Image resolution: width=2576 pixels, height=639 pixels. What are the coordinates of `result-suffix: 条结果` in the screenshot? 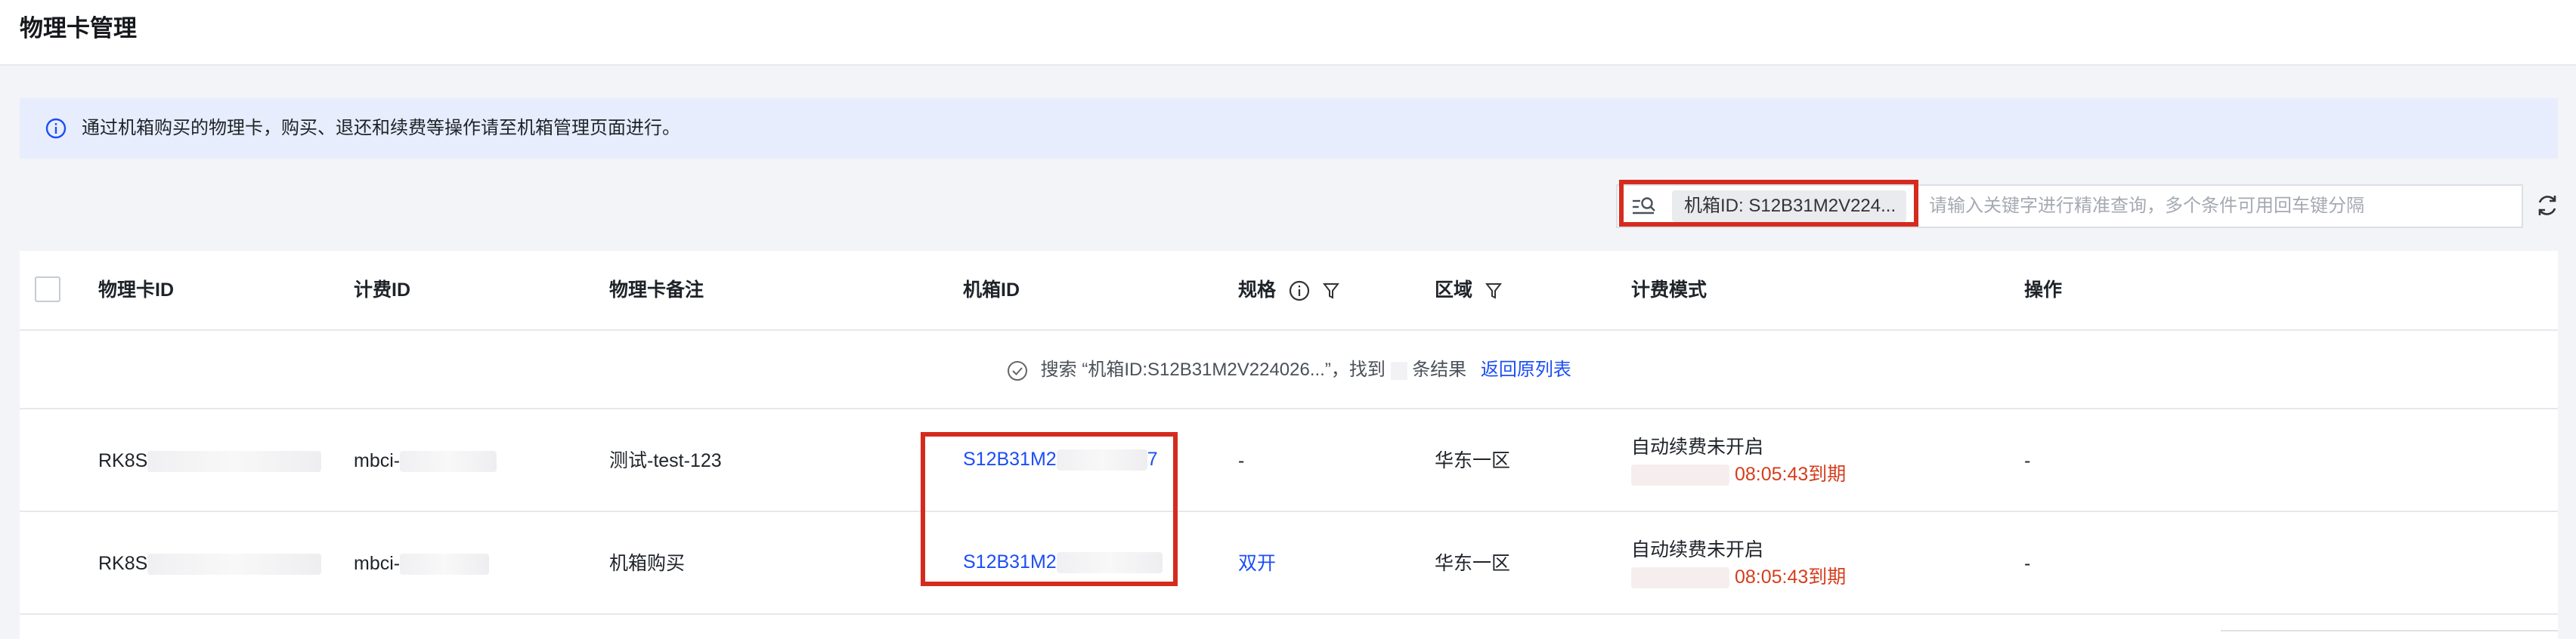 It's located at (1439, 370).